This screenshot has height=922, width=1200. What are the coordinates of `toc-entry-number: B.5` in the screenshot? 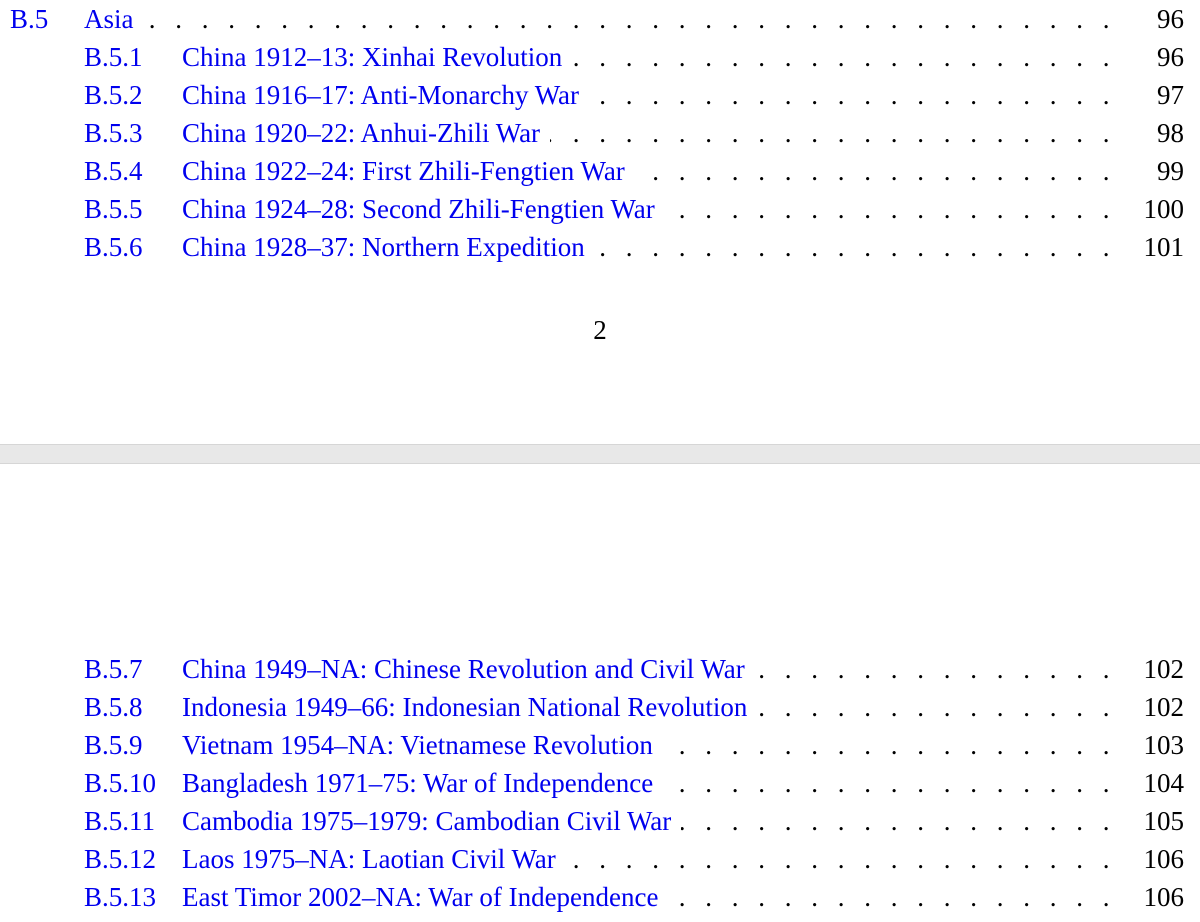 It's located at (29, 19).